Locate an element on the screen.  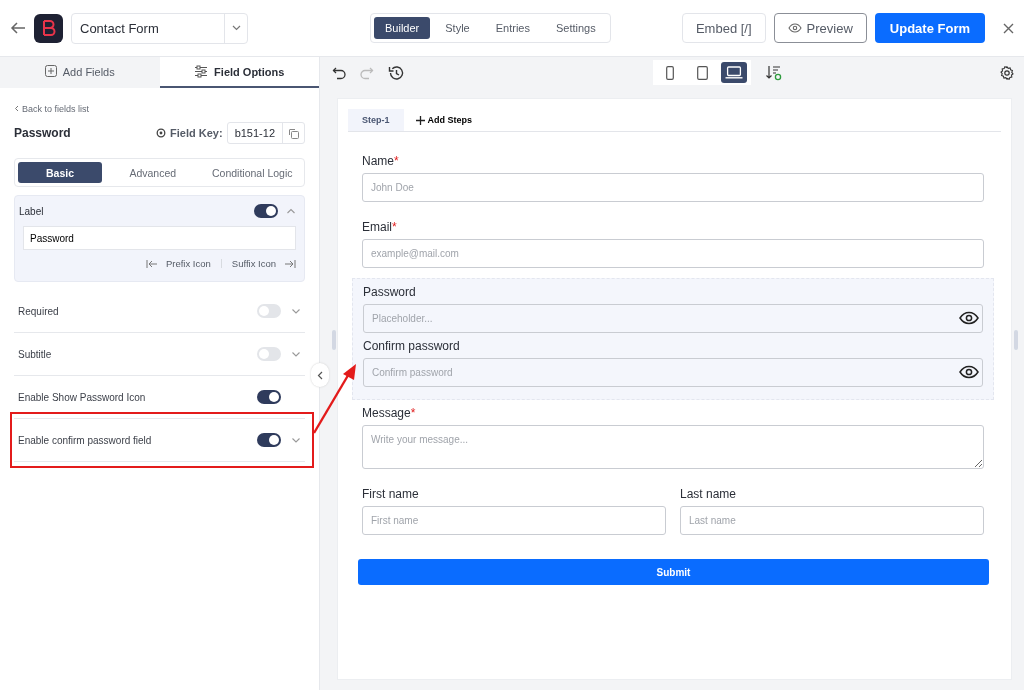
input-field: example@mail.com is located at coordinates (673, 253).